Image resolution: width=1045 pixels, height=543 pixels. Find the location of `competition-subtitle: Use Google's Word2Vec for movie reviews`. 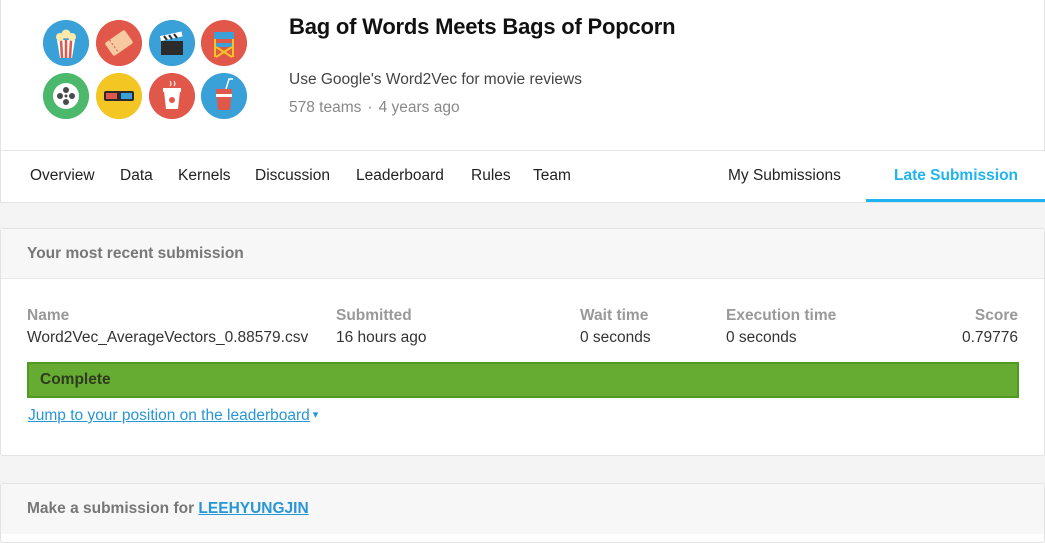

competition-subtitle: Use Google's Word2Vec for movie reviews is located at coordinates (435, 79).